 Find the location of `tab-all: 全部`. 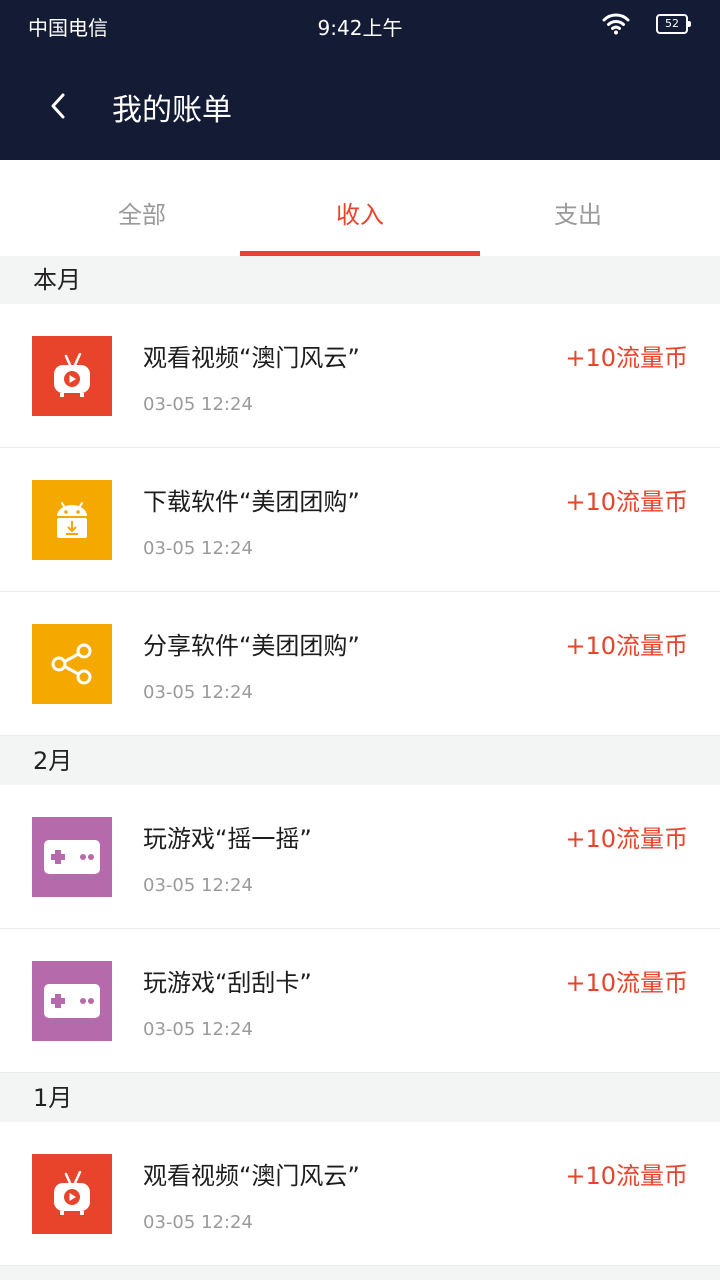

tab-all: 全部 is located at coordinates (142, 208).